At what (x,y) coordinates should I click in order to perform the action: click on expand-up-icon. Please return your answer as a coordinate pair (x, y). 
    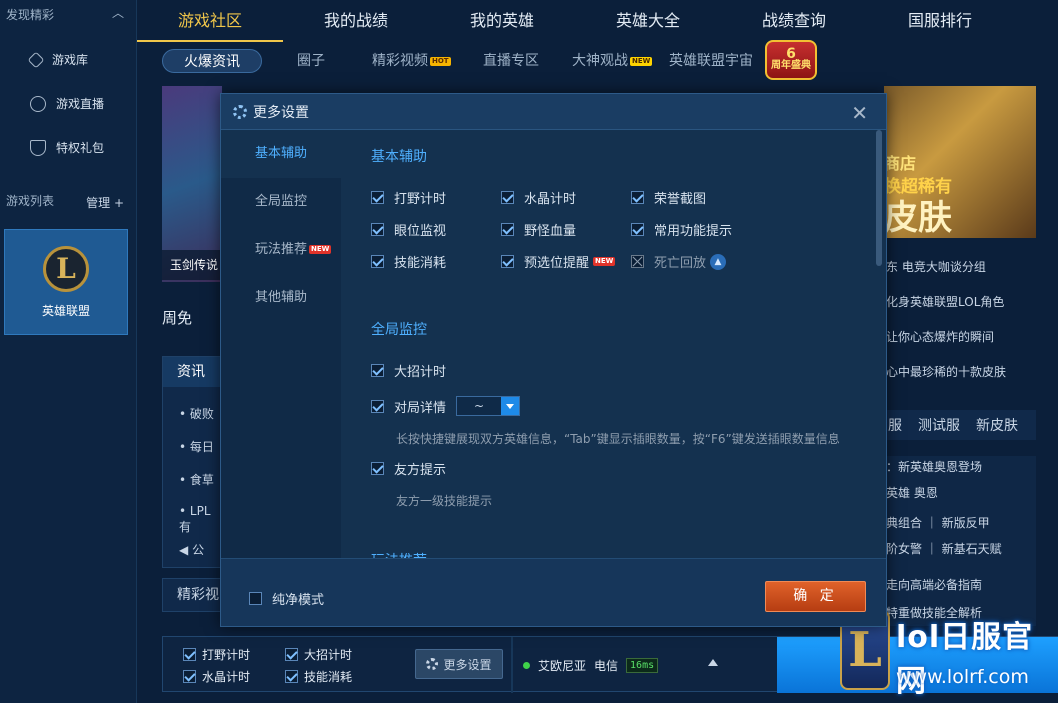
    Looking at the image, I should click on (713, 662).